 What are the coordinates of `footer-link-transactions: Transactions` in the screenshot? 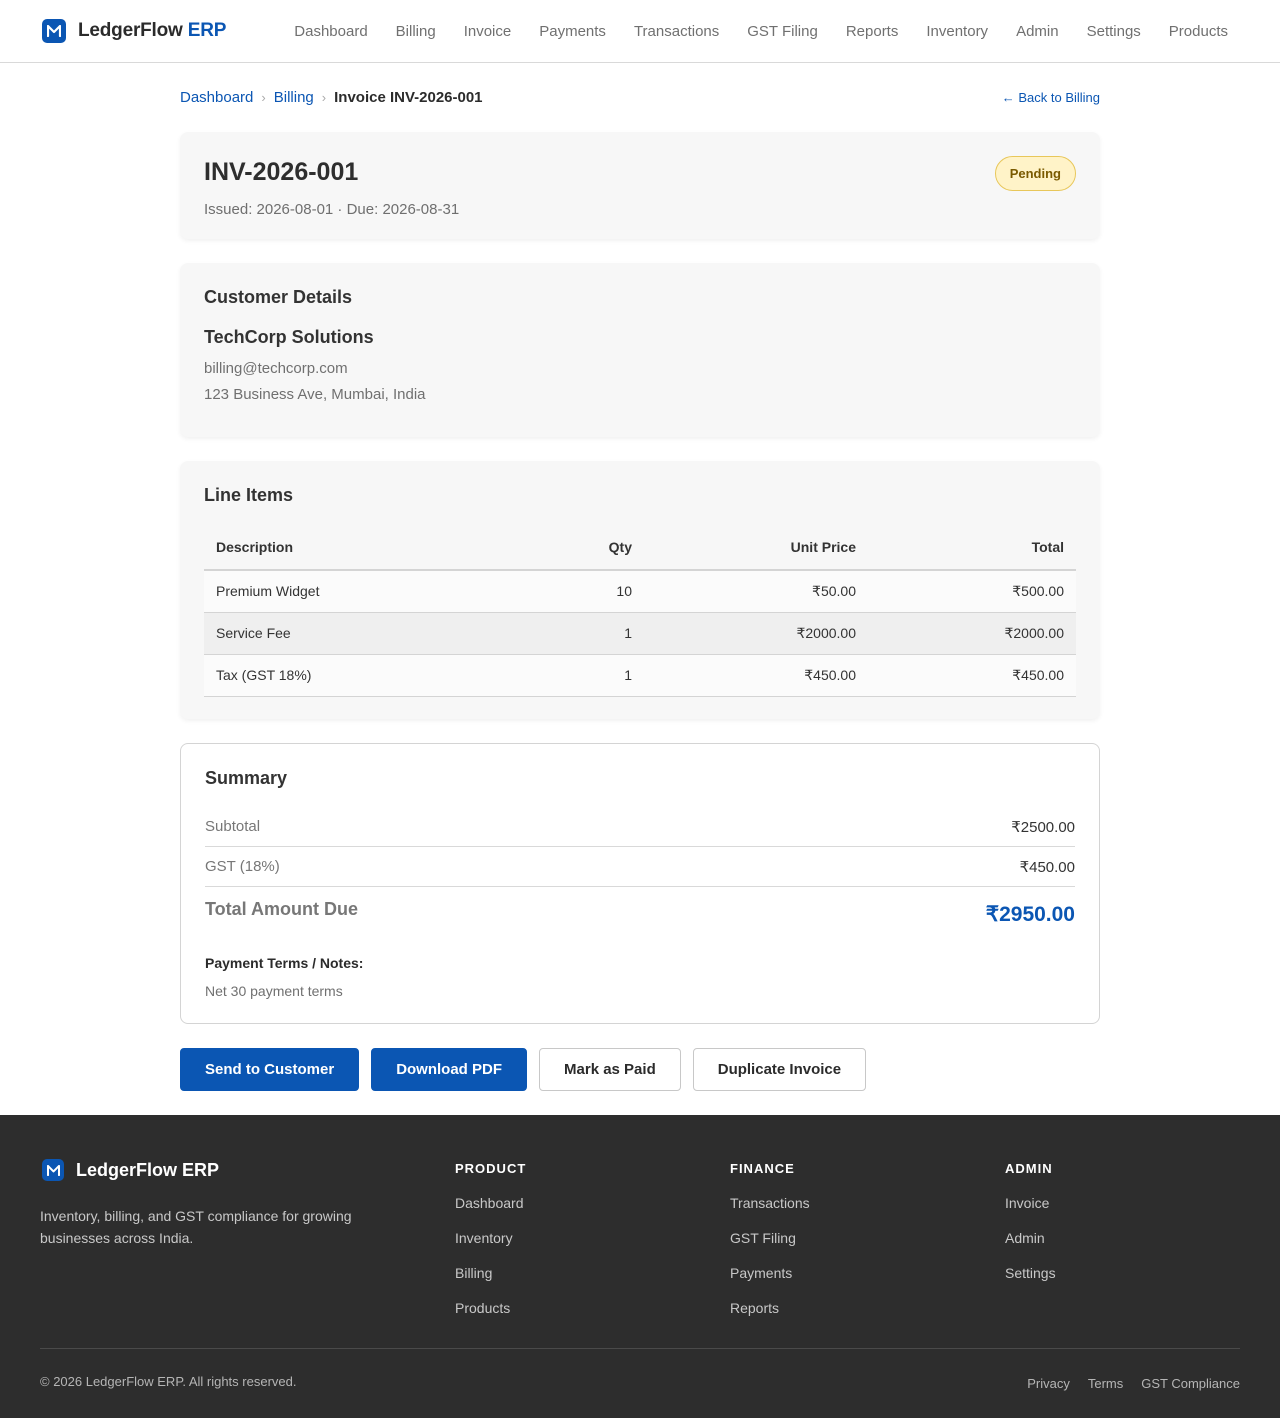 It's located at (867, 1203).